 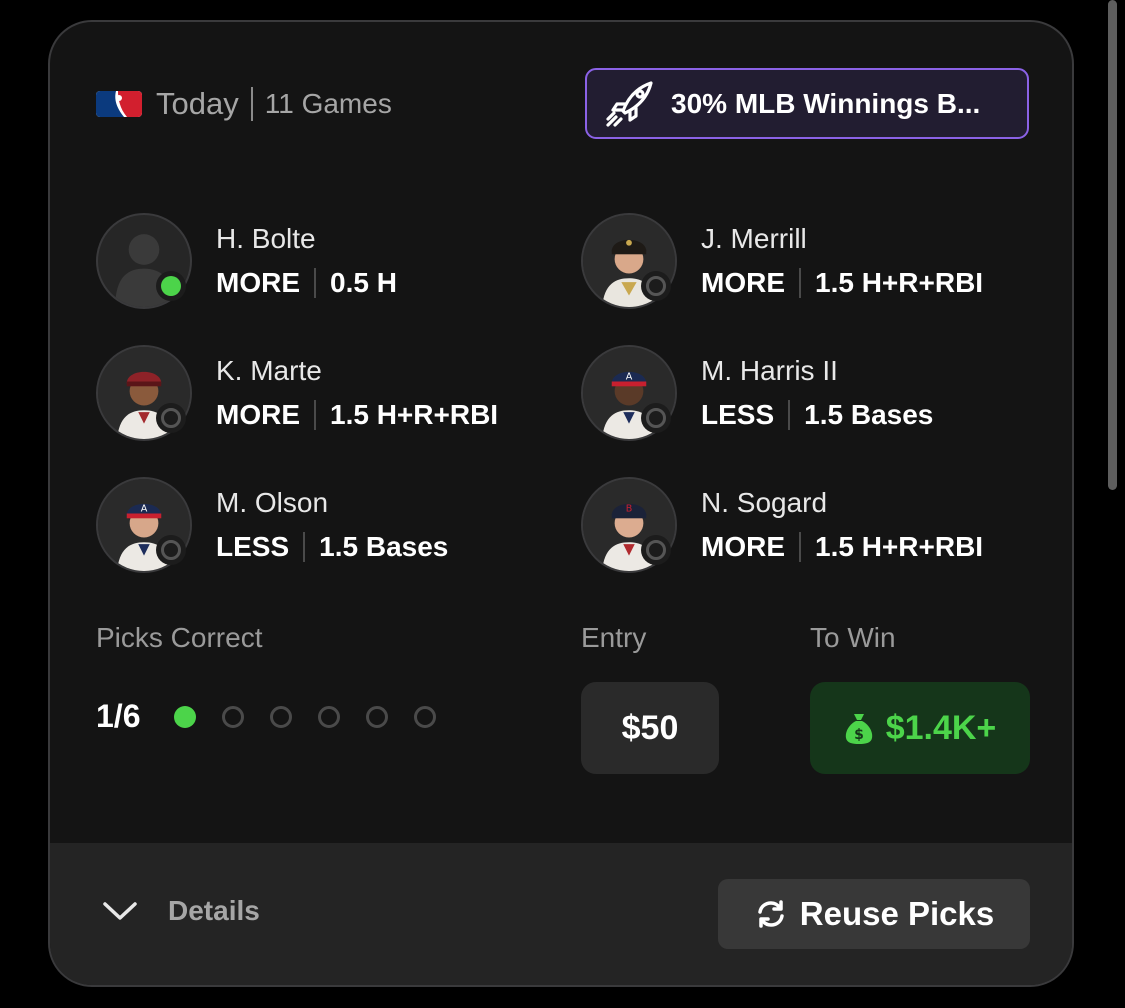 I want to click on entry-value: $50, so click(x=650, y=727).